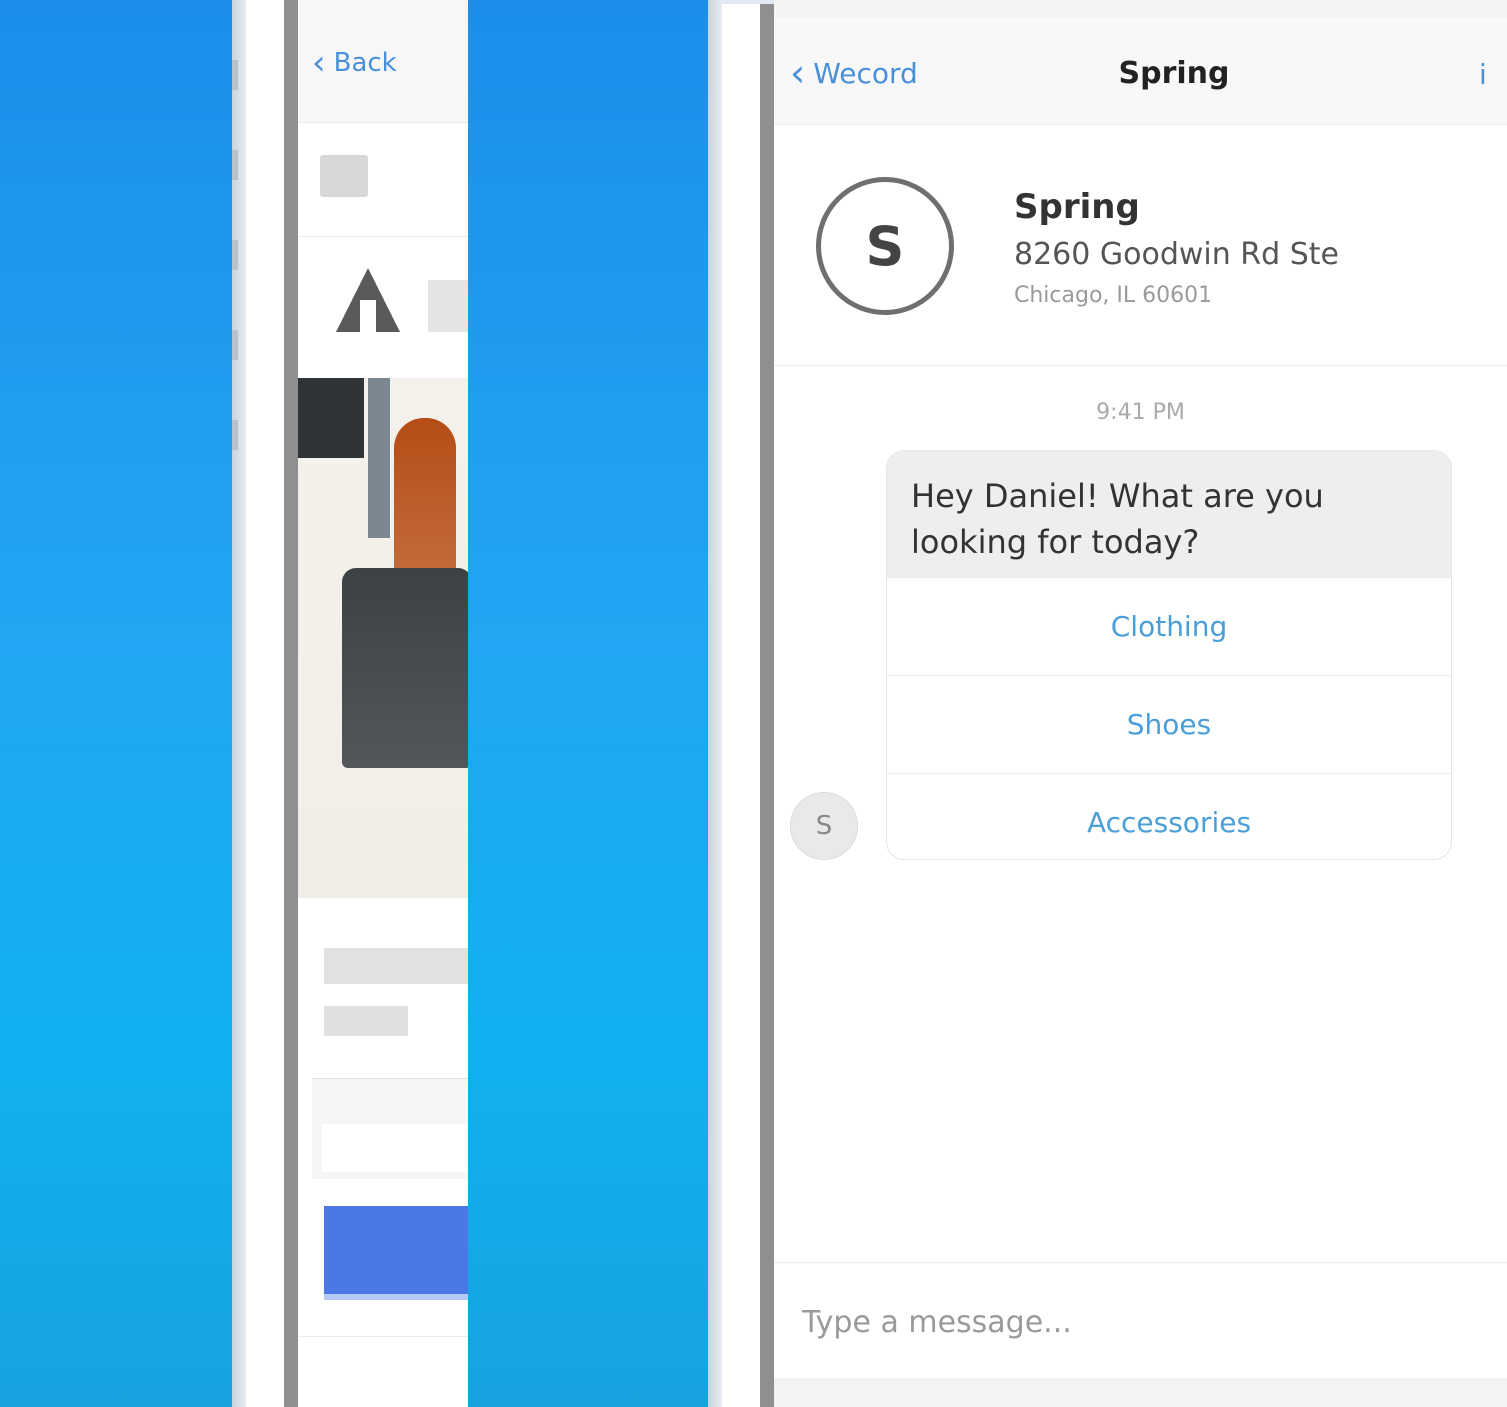 The width and height of the screenshot is (1507, 1407). What do you see at coordinates (1140, 412) in the screenshot?
I see `message-timestamp: 9:41 PM` at bounding box center [1140, 412].